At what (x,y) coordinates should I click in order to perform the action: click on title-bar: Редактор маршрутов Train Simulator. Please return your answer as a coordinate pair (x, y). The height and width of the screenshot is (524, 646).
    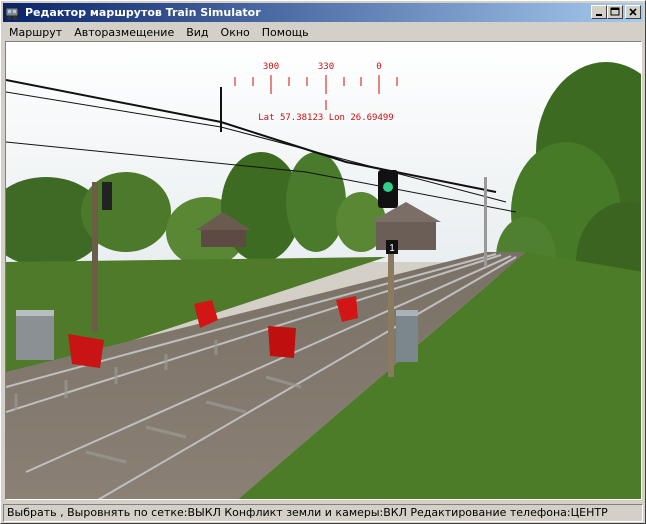
    Looking at the image, I should click on (323, 12).